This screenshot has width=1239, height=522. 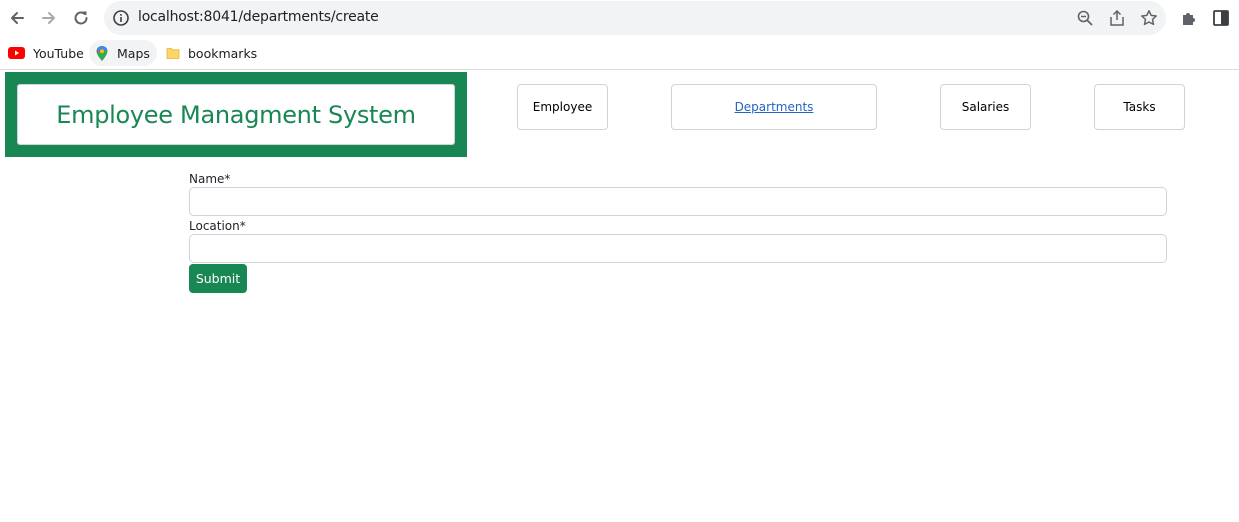 I want to click on reload-icon, so click(x=81, y=18).